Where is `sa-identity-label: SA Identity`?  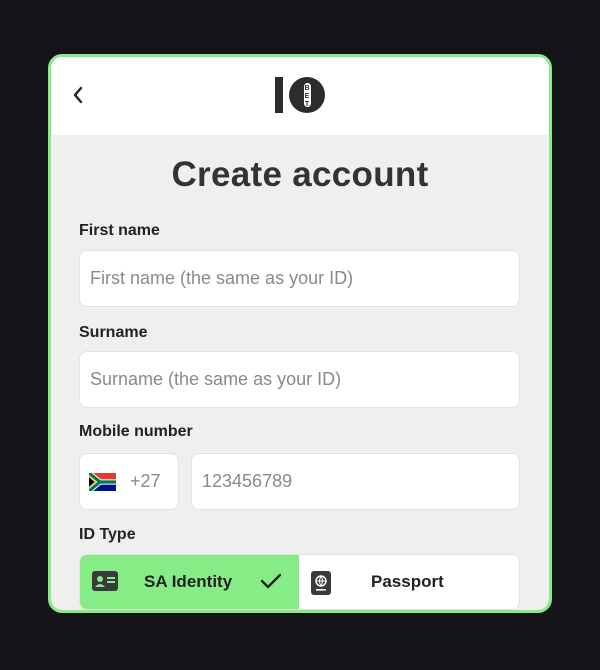 sa-identity-label: SA Identity is located at coordinates (188, 581).